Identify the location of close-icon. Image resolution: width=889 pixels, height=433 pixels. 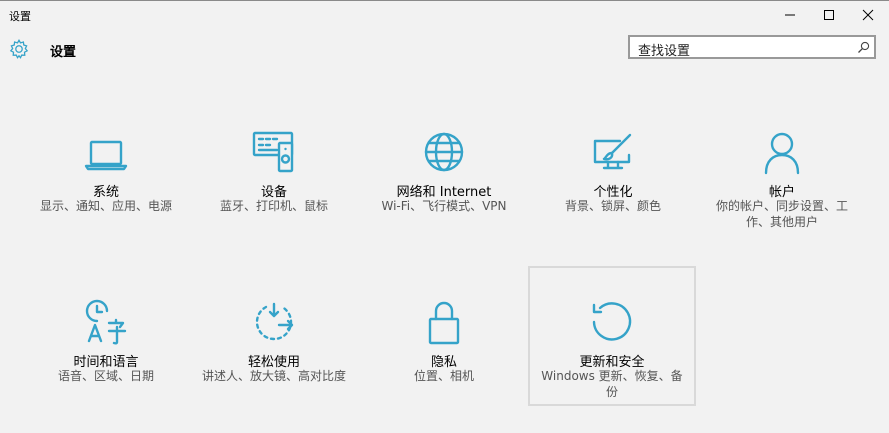
(868, 15).